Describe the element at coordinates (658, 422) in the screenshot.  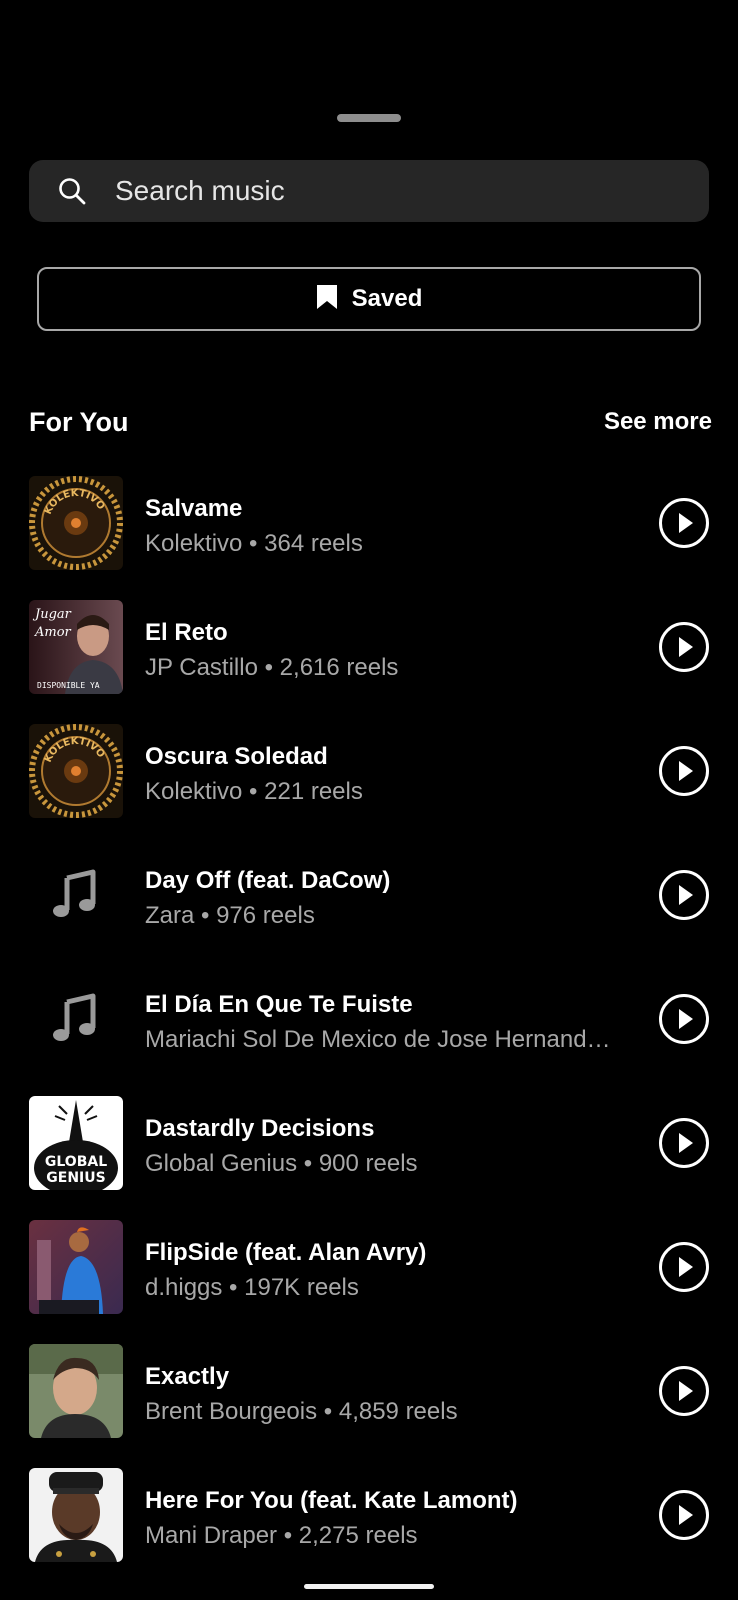
I see `see-more-link: See more` at that location.